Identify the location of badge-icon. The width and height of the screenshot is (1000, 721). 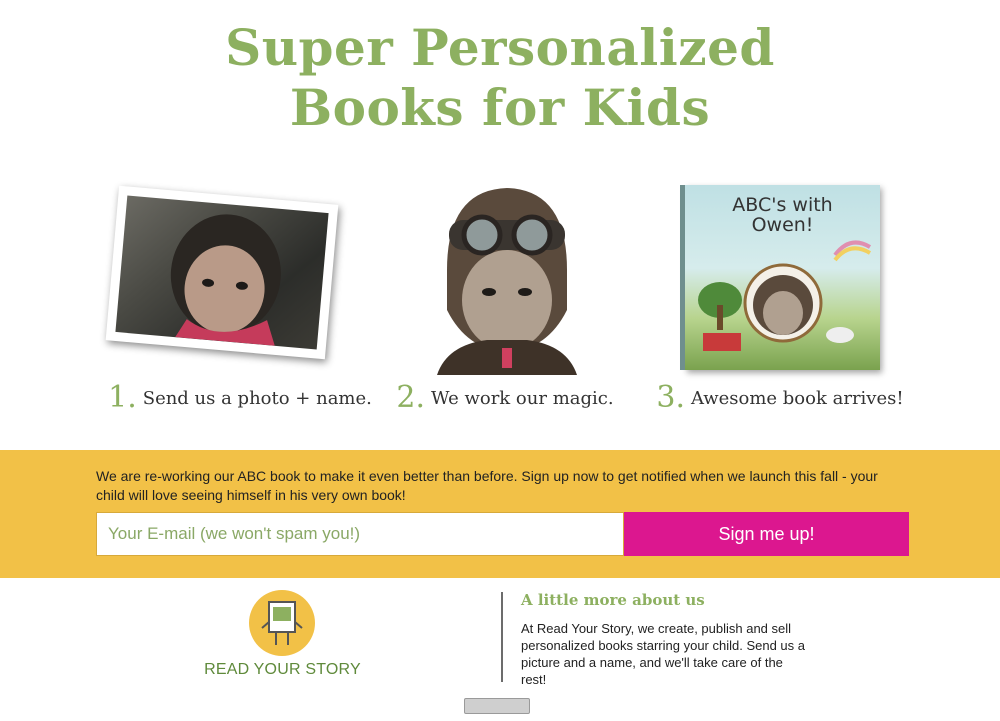
(497, 706).